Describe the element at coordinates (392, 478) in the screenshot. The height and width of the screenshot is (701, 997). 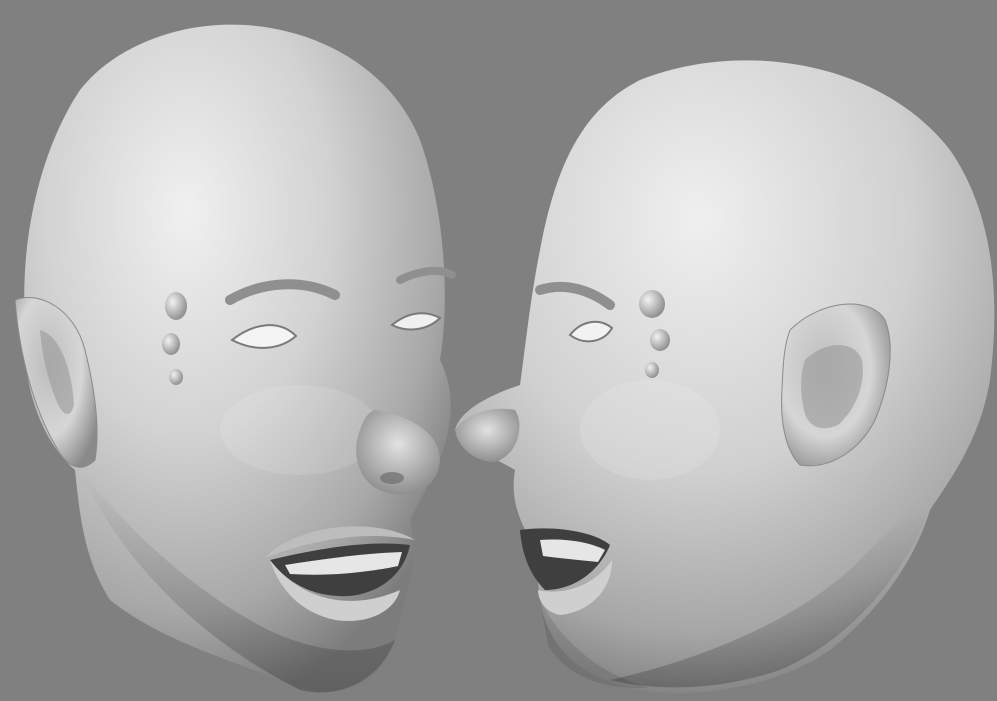
I see `left-nostril` at that location.